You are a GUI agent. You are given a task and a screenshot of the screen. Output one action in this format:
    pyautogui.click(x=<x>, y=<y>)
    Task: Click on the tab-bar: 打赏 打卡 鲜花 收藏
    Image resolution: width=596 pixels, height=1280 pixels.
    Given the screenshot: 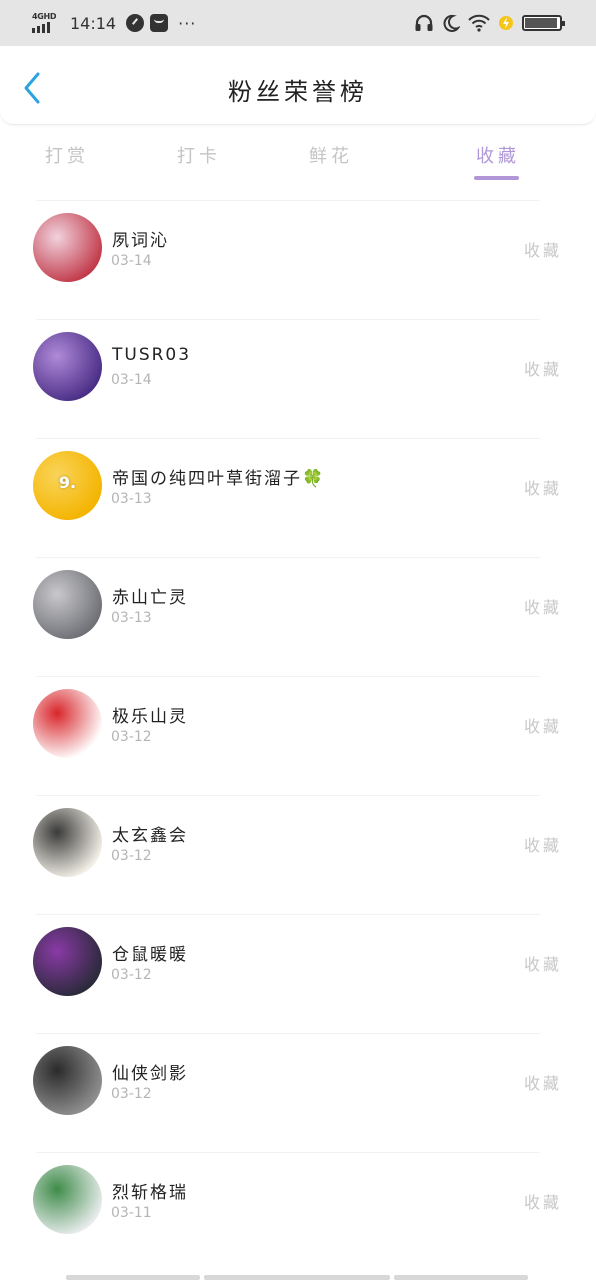 What is the action you would take?
    pyautogui.click(x=298, y=154)
    